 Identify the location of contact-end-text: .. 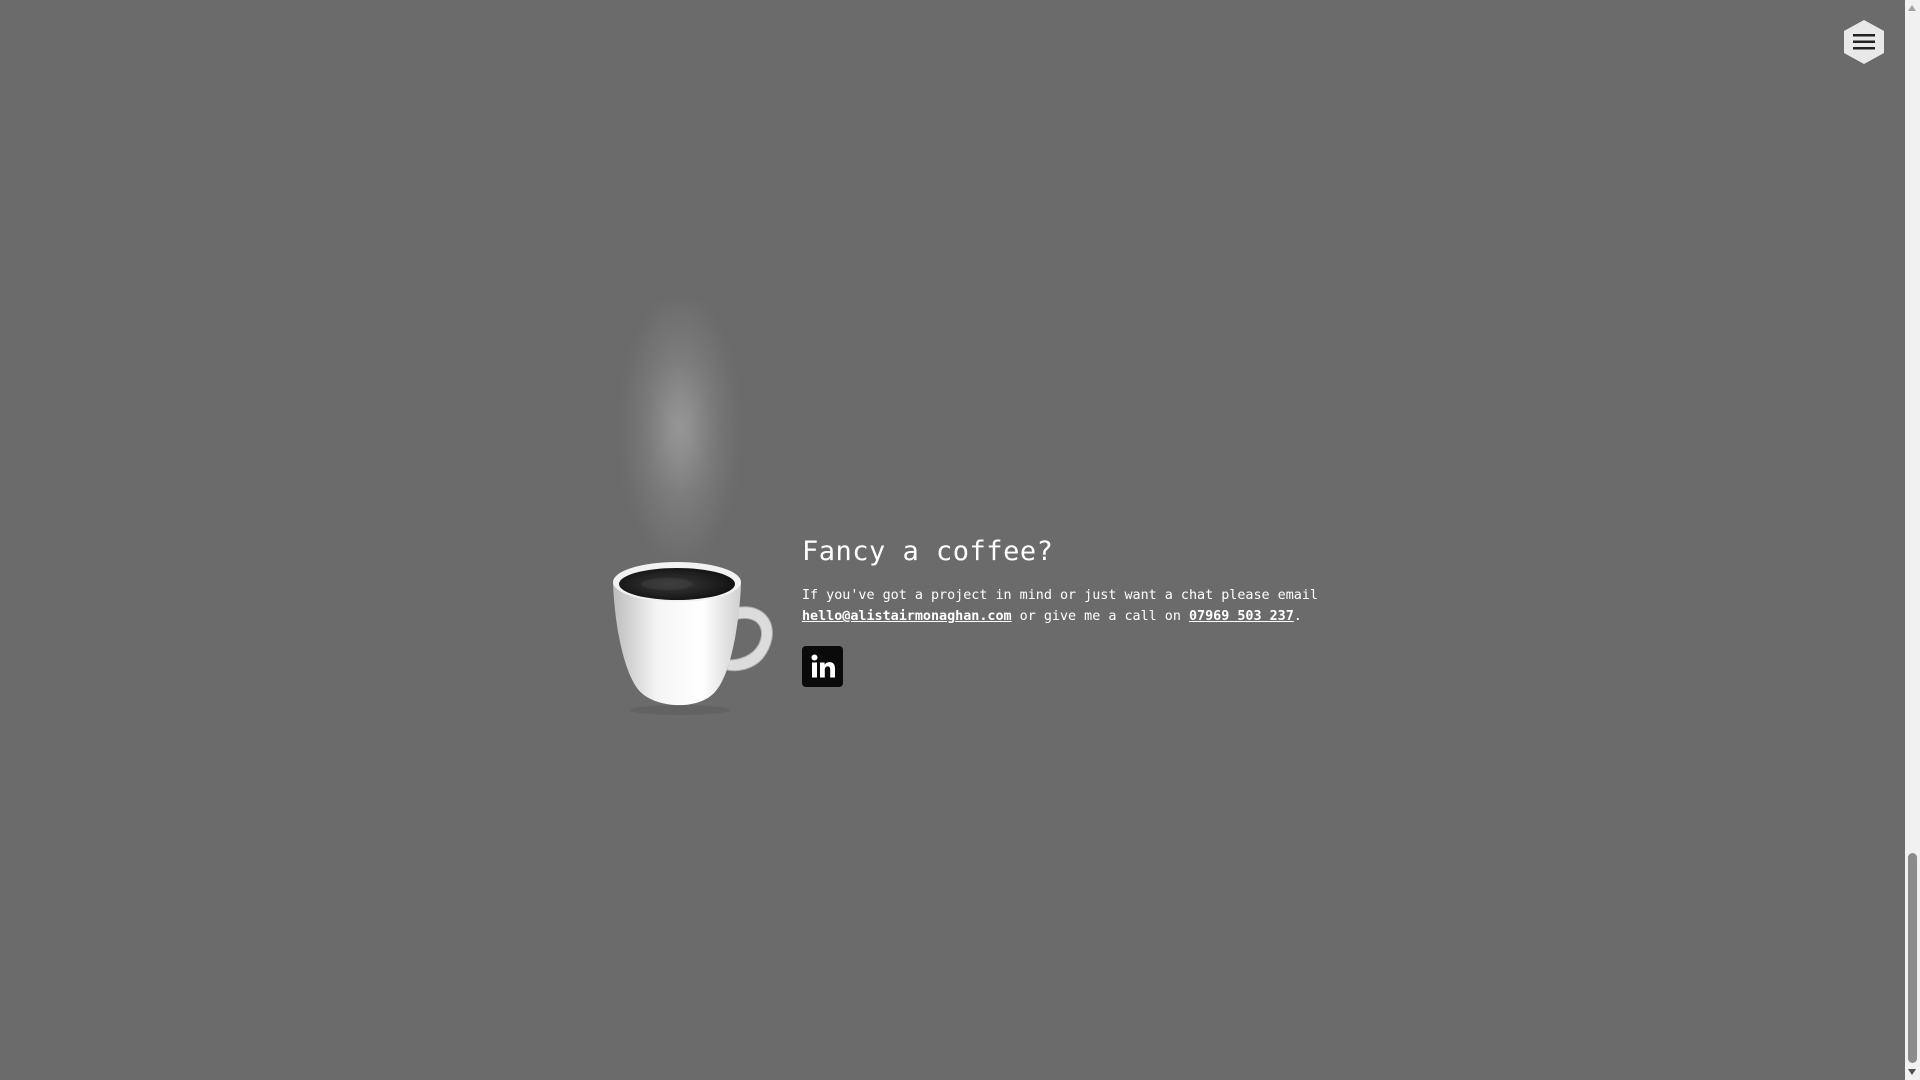
(1297, 616).